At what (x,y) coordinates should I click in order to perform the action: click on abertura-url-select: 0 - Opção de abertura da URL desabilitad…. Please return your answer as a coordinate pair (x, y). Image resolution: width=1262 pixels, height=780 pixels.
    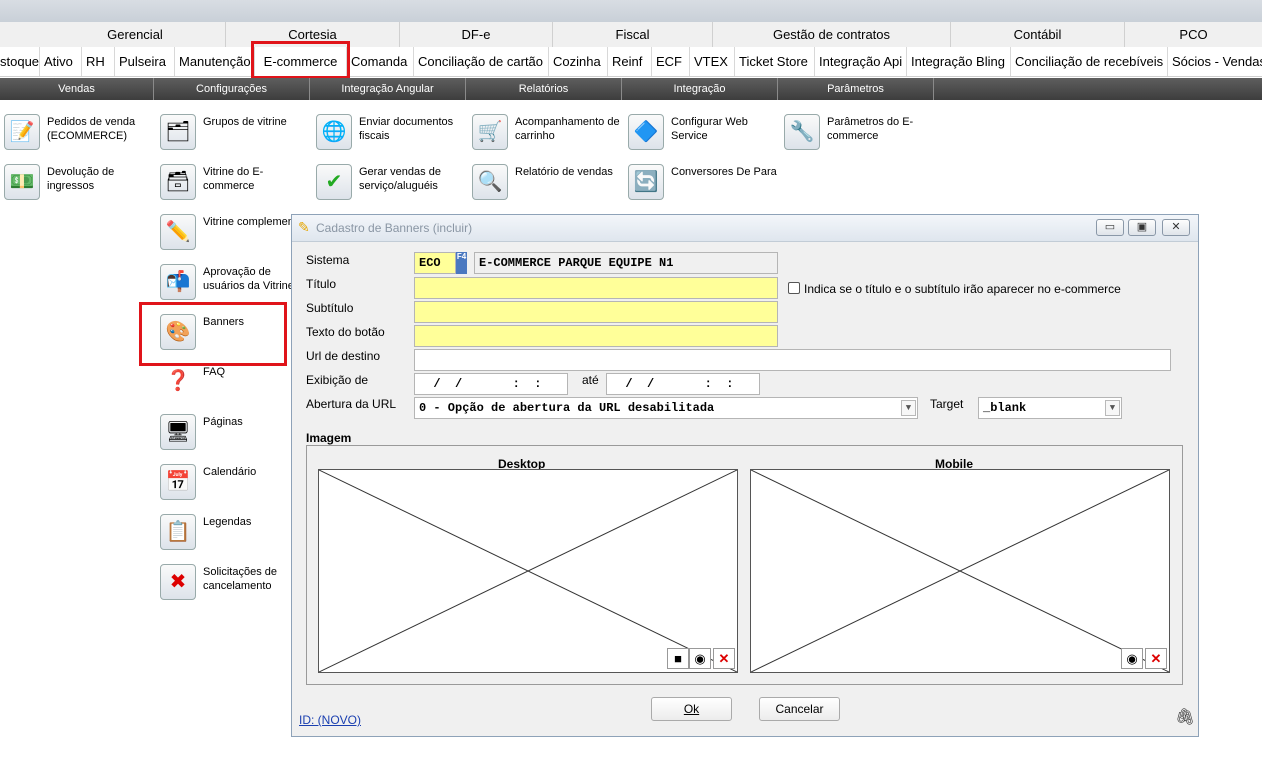
    Looking at the image, I should click on (666, 408).